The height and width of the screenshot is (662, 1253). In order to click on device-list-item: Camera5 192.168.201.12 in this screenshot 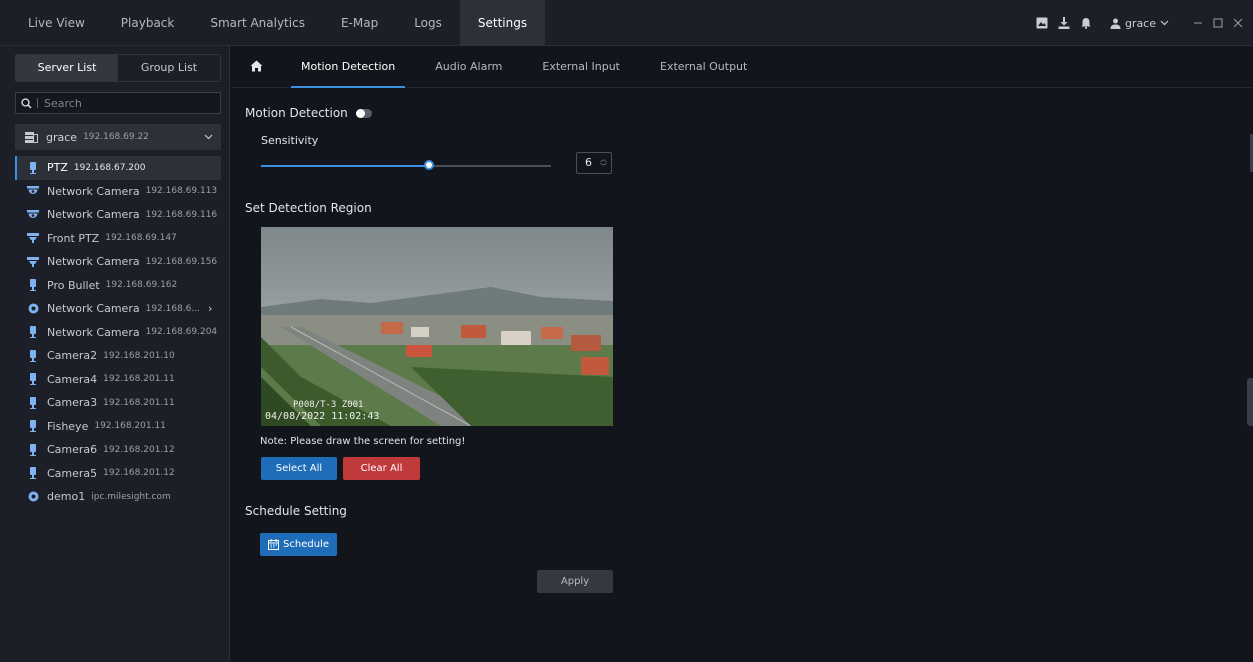, I will do `click(118, 474)`.